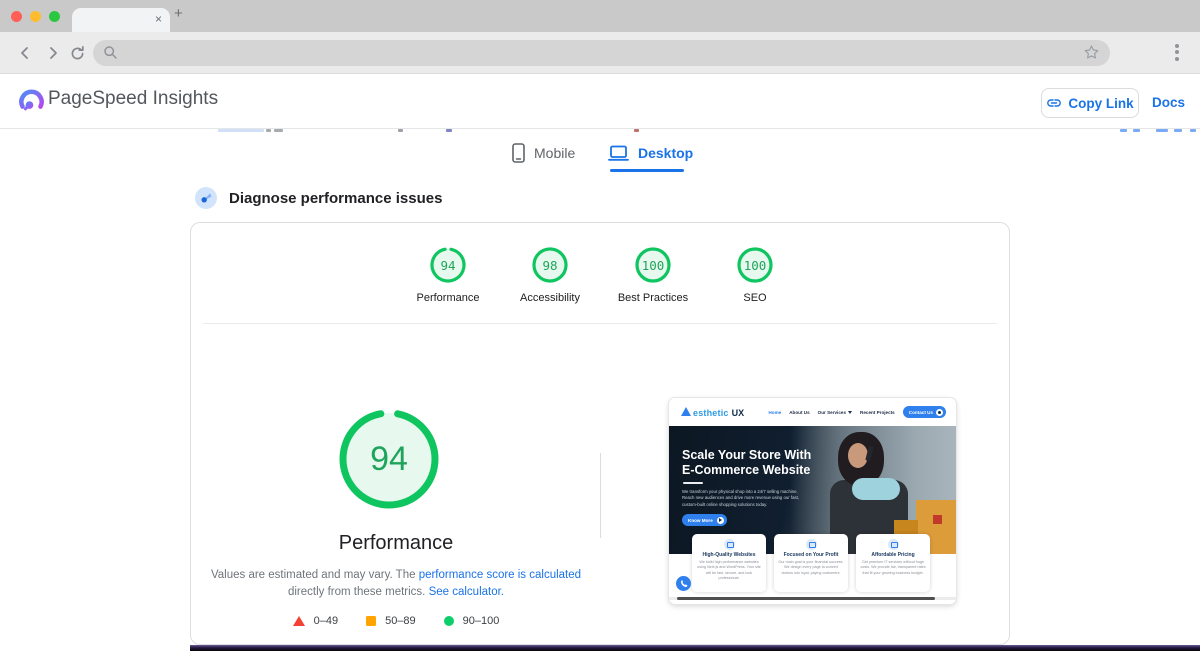 This screenshot has width=1200, height=651. Describe the element at coordinates (653, 275) in the screenshot. I see `score-gauge-best-practices: 100 Best Practices` at that location.